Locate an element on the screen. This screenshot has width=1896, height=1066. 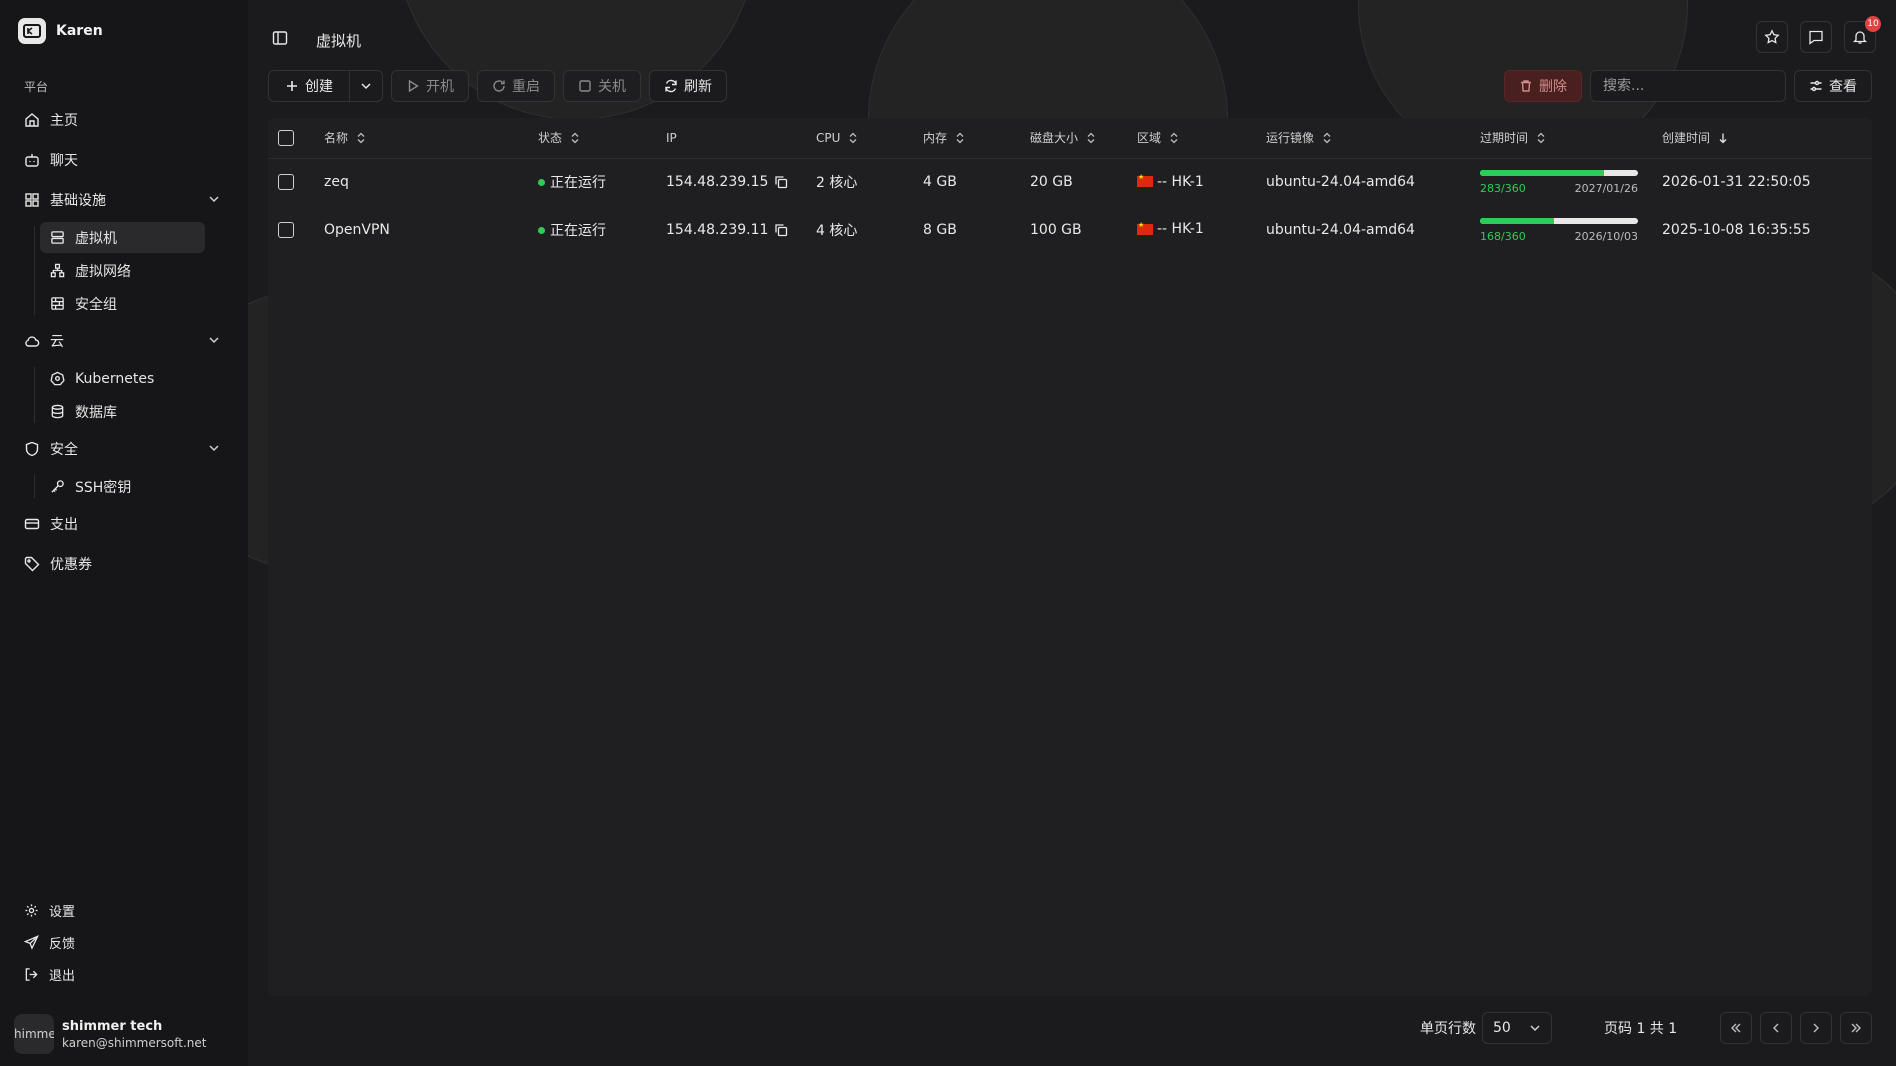
delete-button: 删除 is located at coordinates (1543, 86).